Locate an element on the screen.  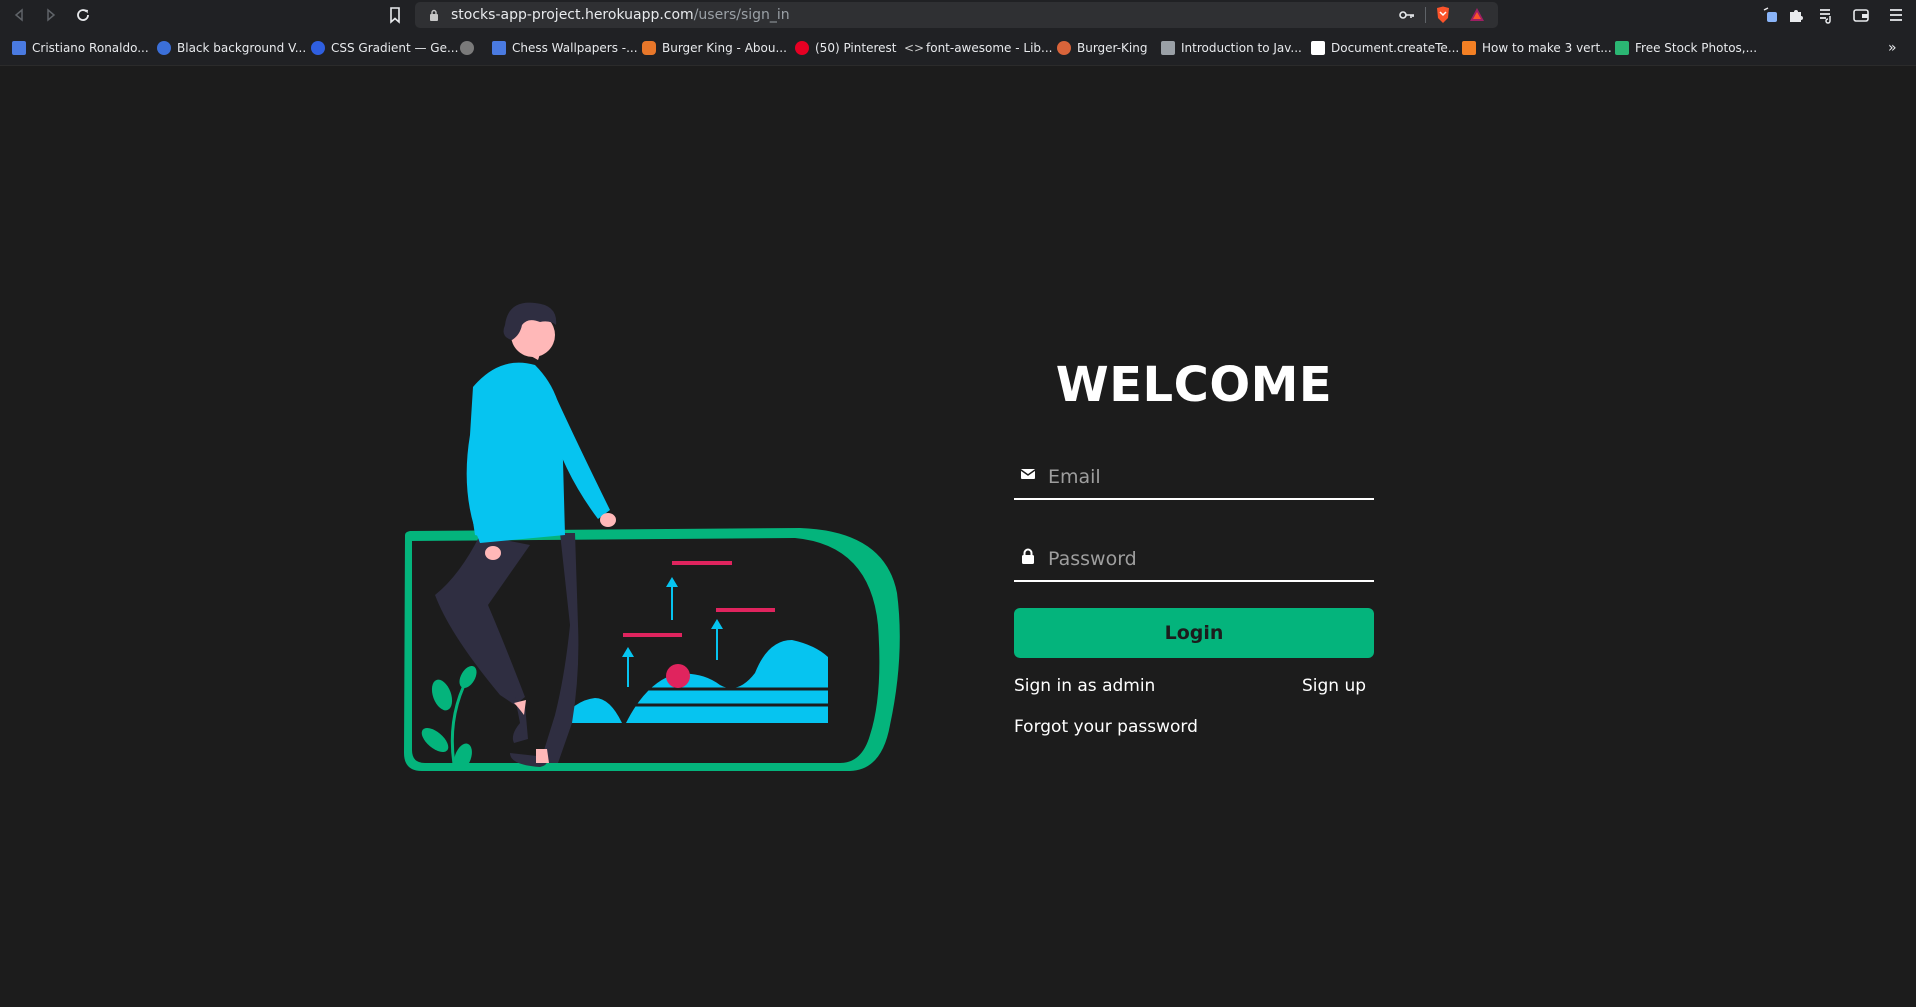
envelope-icon is located at coordinates (1028, 474).